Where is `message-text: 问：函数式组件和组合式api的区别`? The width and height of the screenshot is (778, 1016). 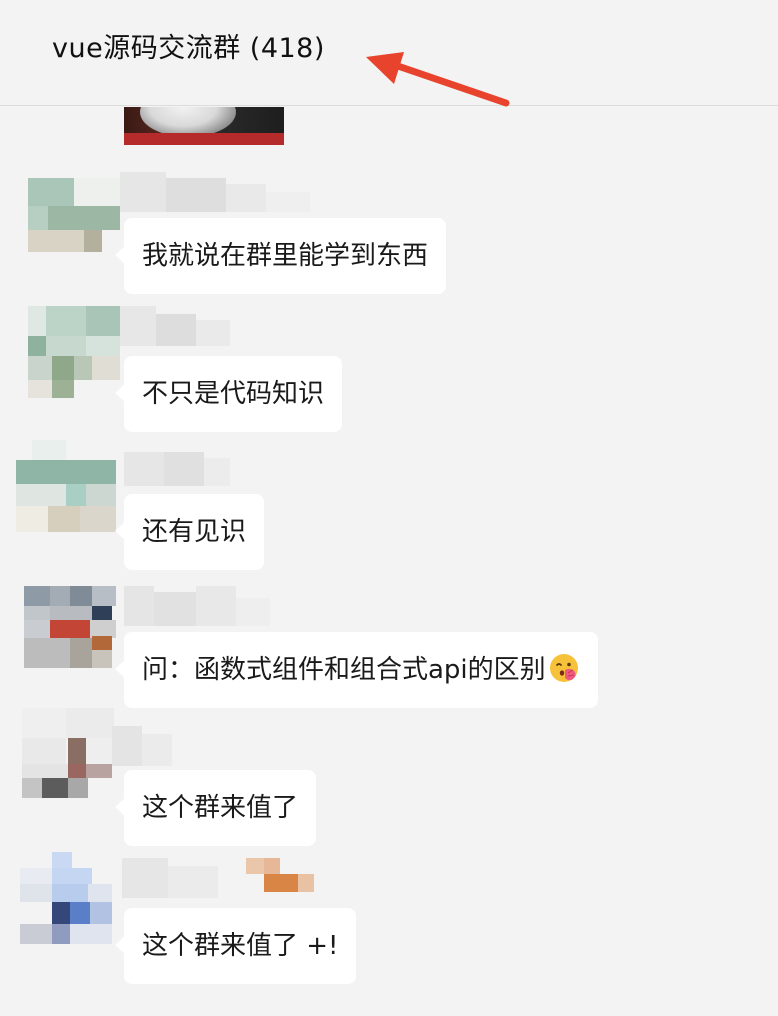 message-text: 问：函数式组件和组合式api的区别 is located at coordinates (344, 670).